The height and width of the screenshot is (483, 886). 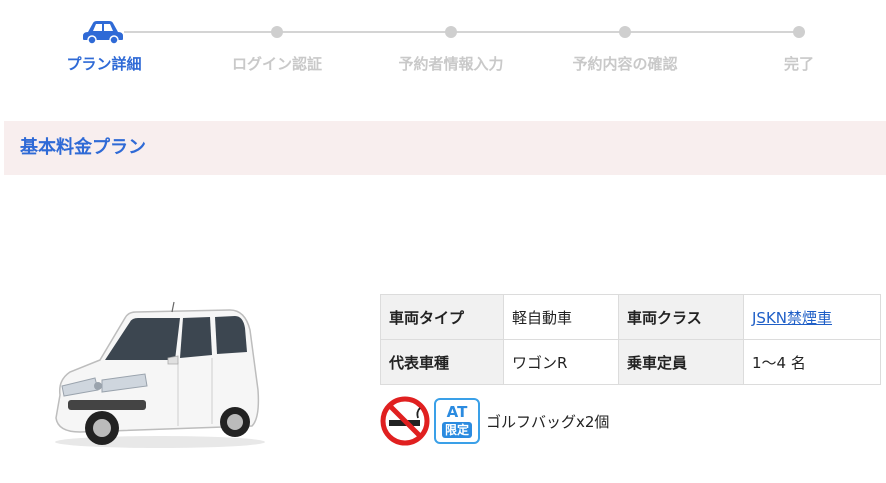 I want to click on spec-value-vehicle-class: JSKN禁煙車, so click(x=812, y=317).